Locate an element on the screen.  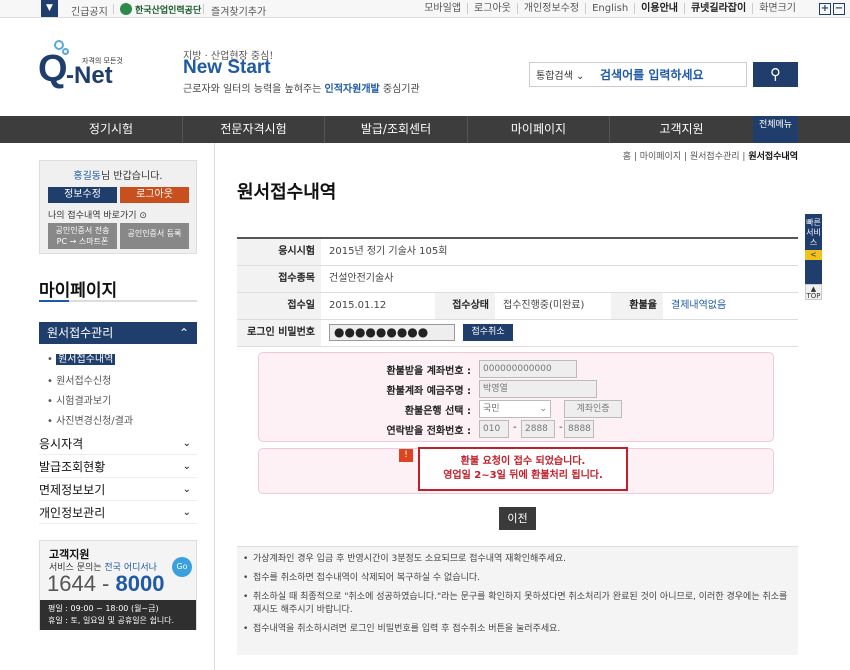
hrdkorea-logo: 한국산업인력공단 is located at coordinates (160, 9).